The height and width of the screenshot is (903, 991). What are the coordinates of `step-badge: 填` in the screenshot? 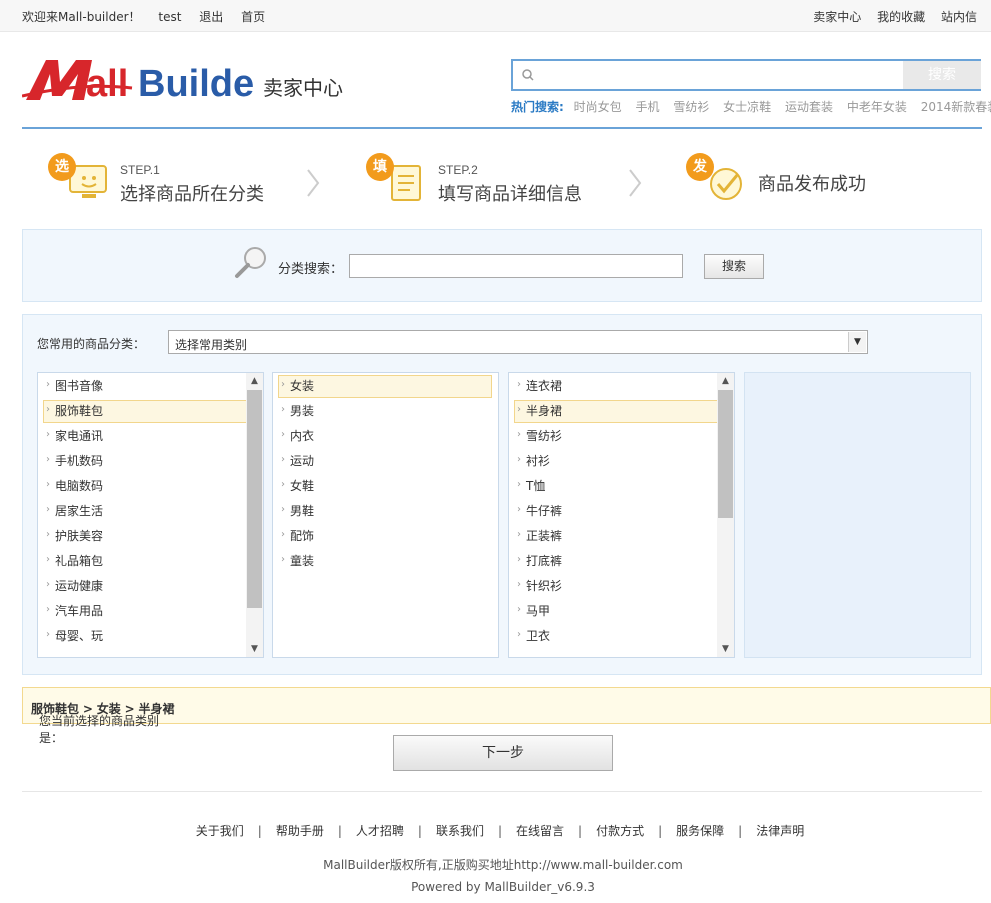 It's located at (380, 167).